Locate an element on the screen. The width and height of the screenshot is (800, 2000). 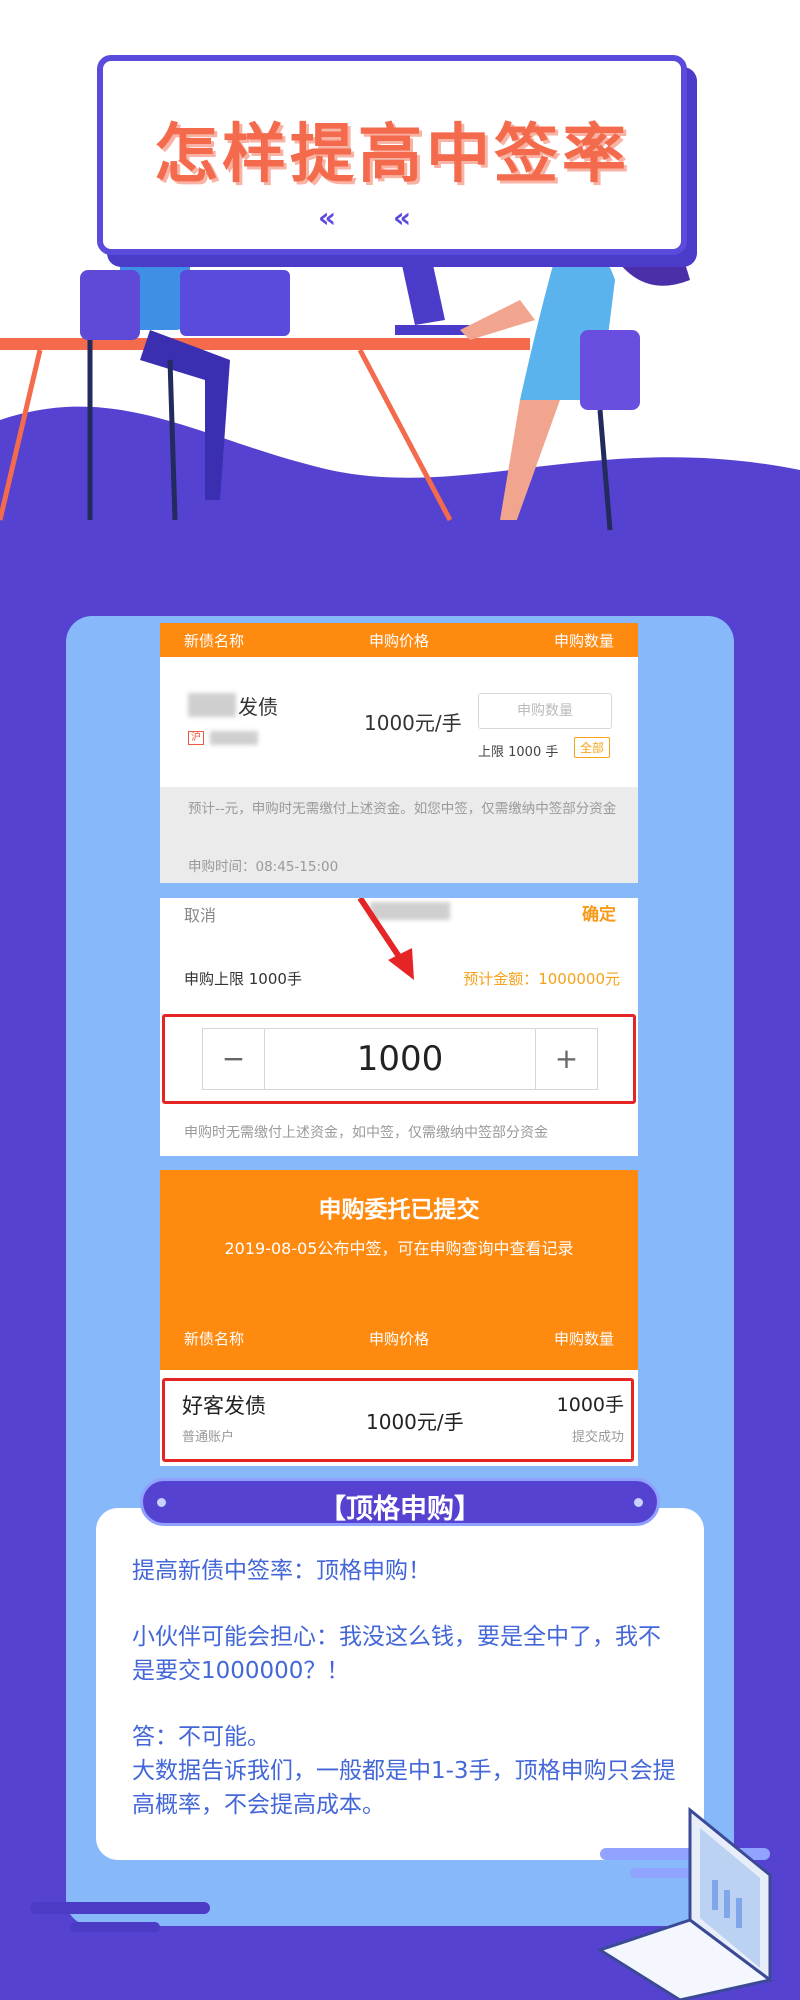
order-quantity: 1000手 is located at coordinates (590, 1405).